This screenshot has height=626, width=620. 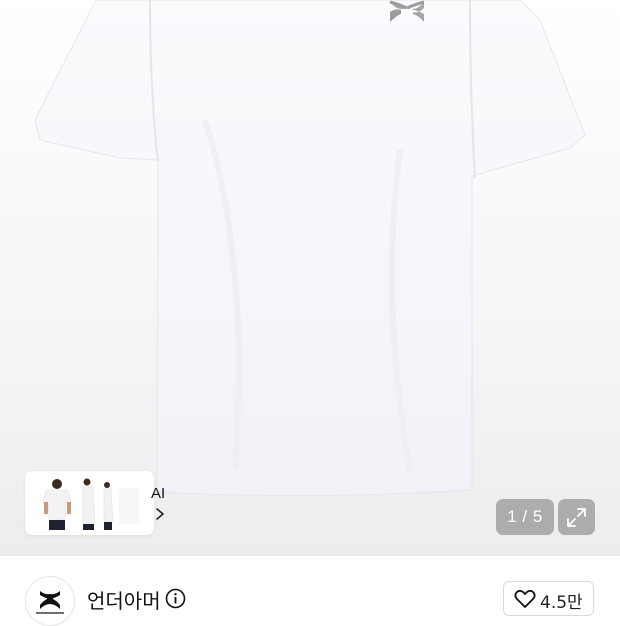 I want to click on expand-icon, so click(x=576, y=517).